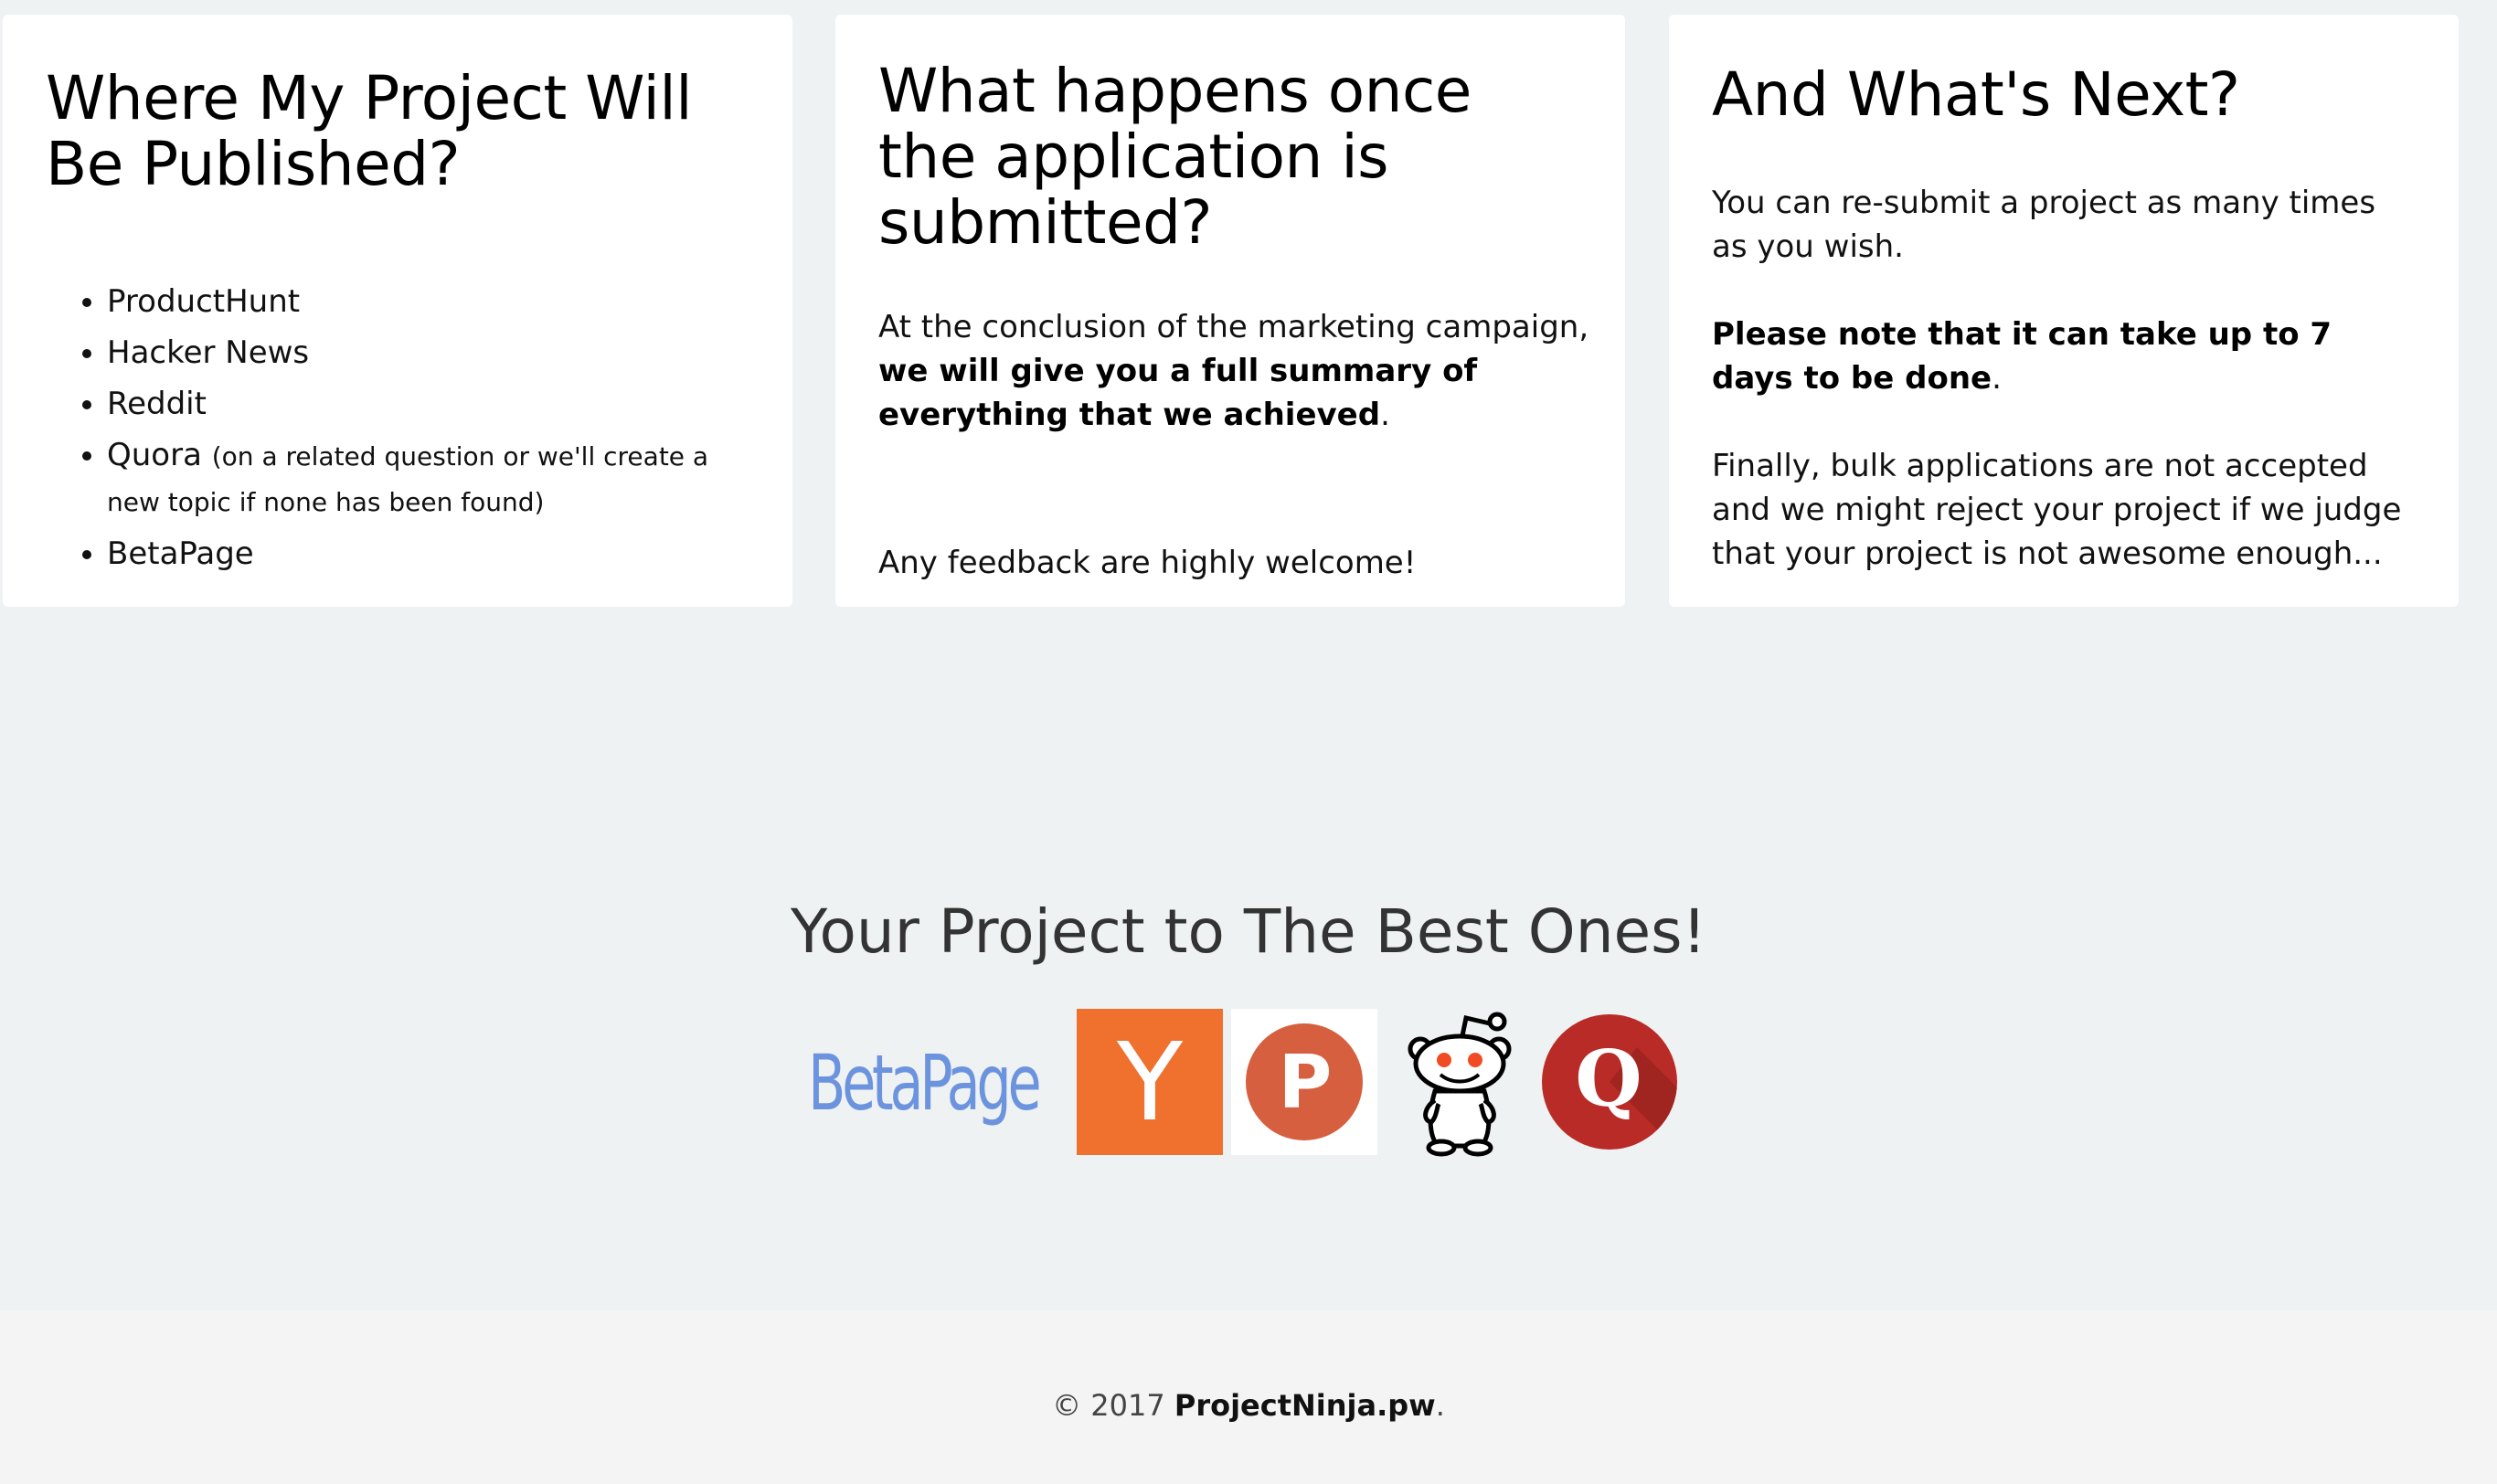 This screenshot has height=1484, width=2497. I want to click on svg-text: P, so click(1306, 1082).